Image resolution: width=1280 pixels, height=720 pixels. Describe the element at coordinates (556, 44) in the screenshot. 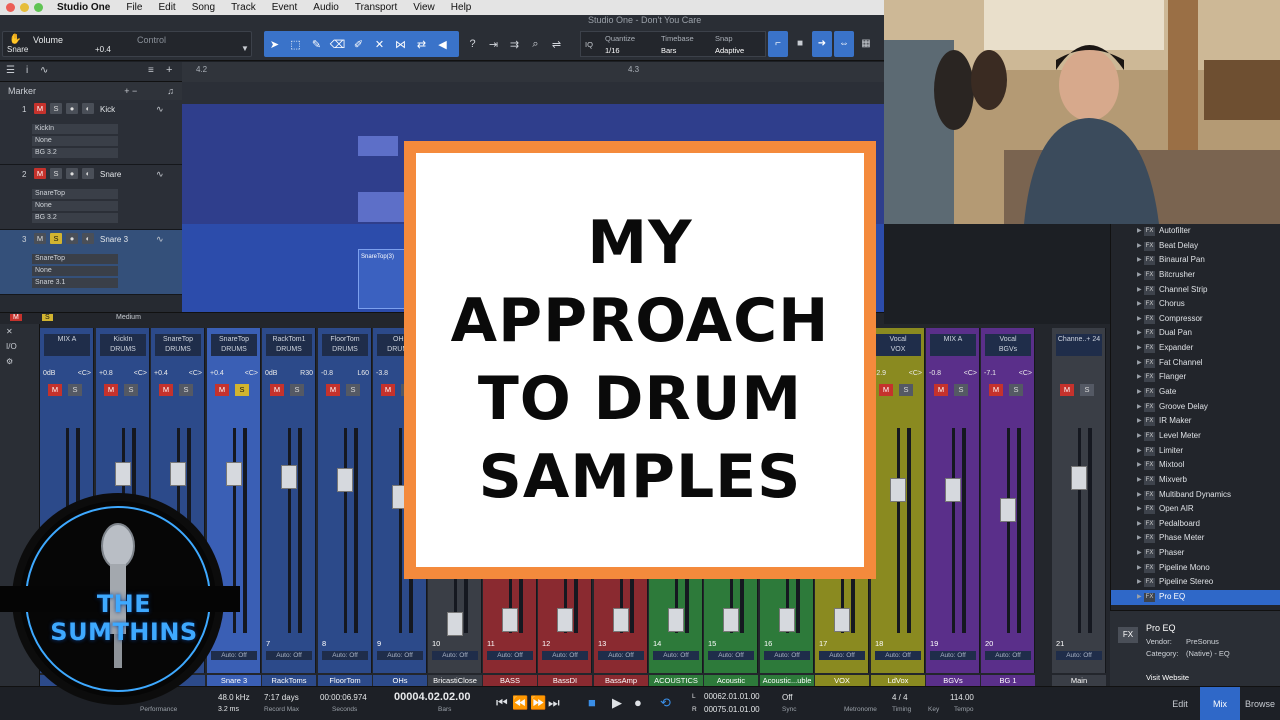

I see `autoscroll-icon: ⇌` at that location.